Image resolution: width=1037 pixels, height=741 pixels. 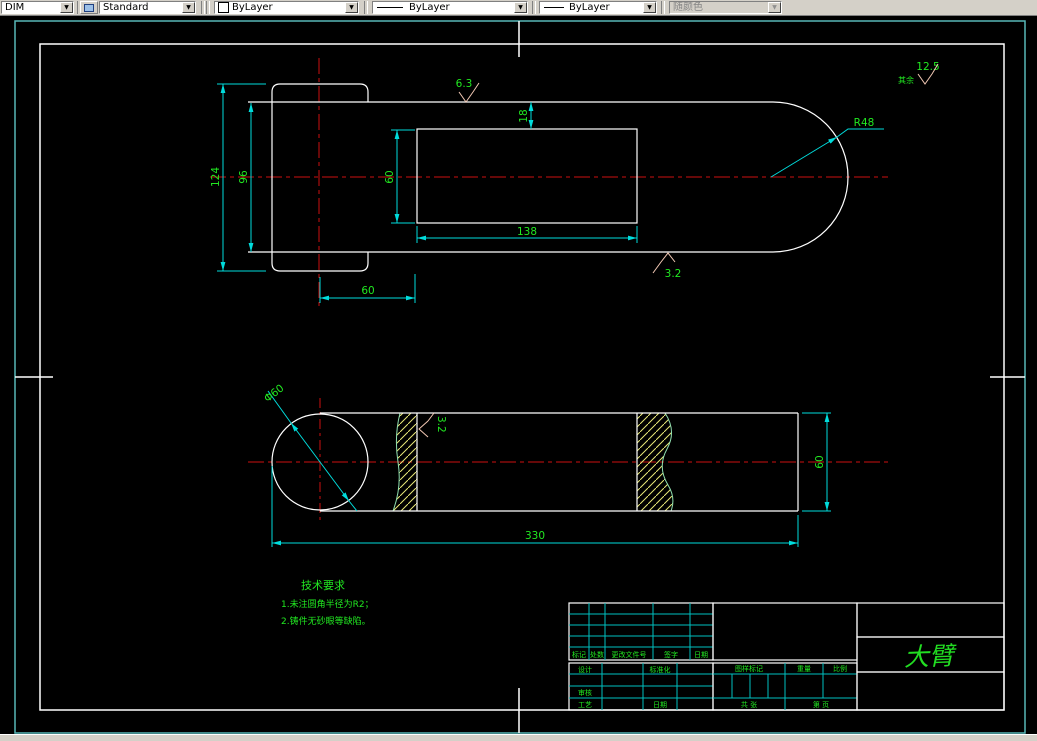 I want to click on tech-requirements: 技术要求 1.未注圆角半径为R2； 2.铸件无砂眼等缺陷。, so click(x=327, y=603).